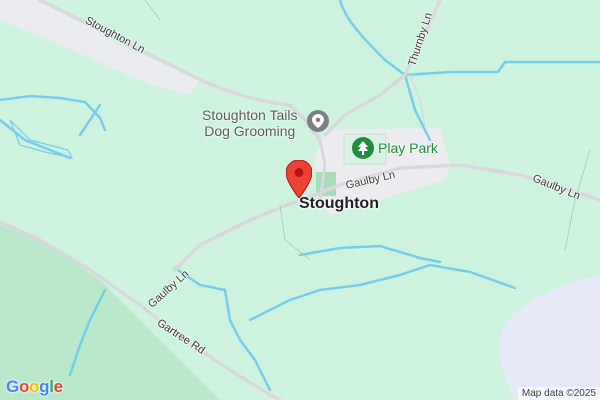 The width and height of the screenshot is (600, 400). I want to click on poi-dog-grooming-label: Stoughton Tails Dog Grooming, so click(249, 123).